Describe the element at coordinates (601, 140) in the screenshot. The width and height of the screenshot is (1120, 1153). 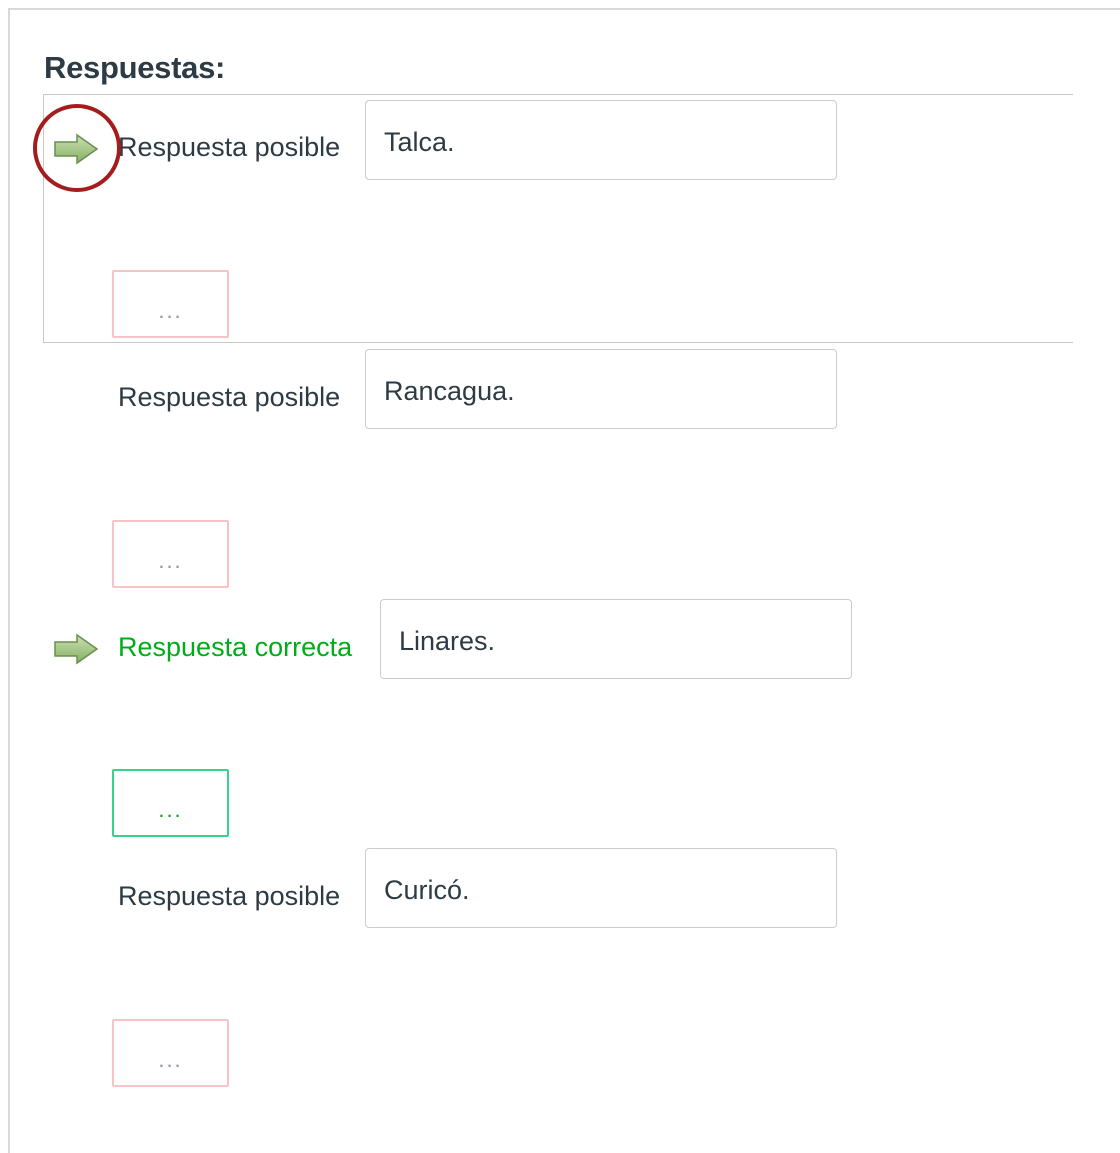
I see `answer-input: Talca.` at that location.